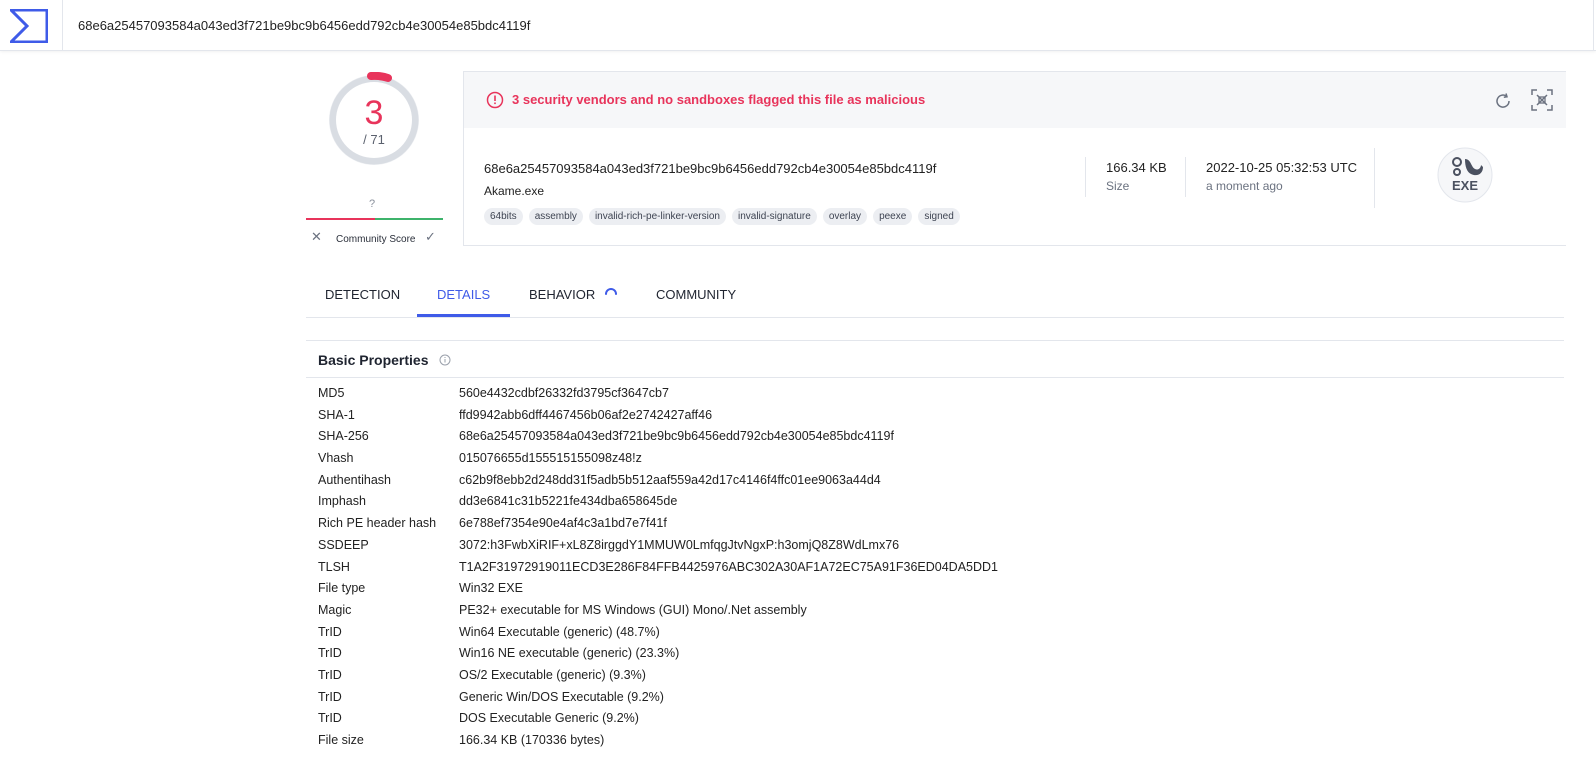  Describe the element at coordinates (1282, 167) in the screenshot. I see `analysis-date-value: 2022-10-25 05:32:53 UTC` at that location.